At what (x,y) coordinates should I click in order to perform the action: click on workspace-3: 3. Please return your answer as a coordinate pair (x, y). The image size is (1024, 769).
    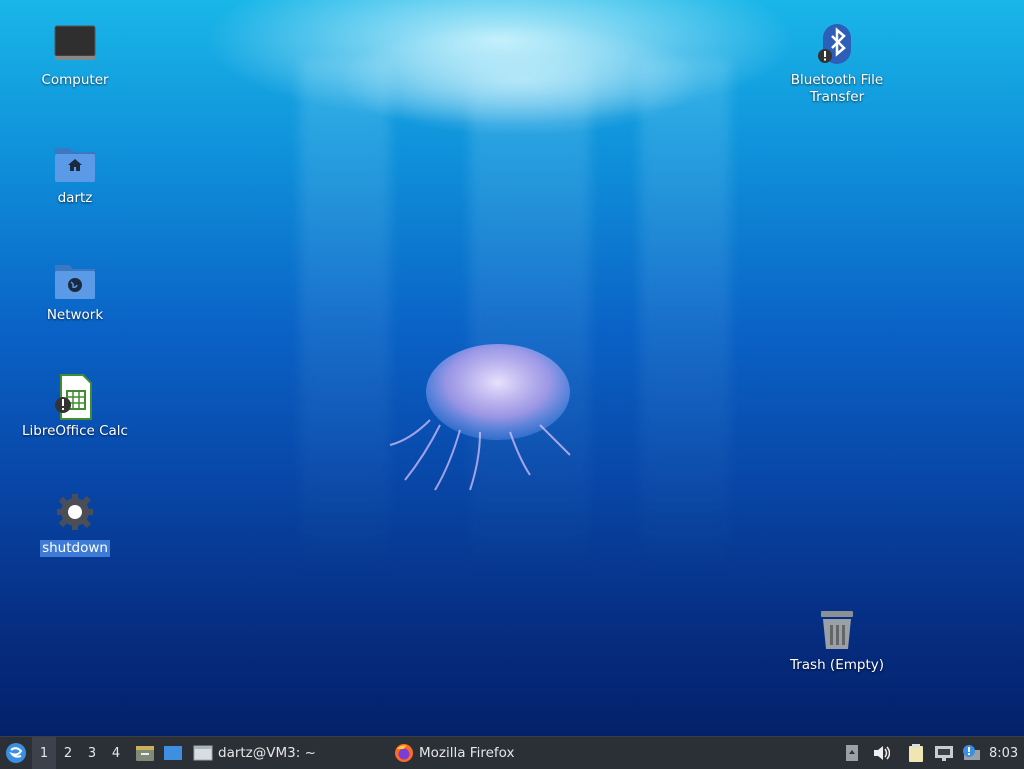
    Looking at the image, I should click on (92, 753).